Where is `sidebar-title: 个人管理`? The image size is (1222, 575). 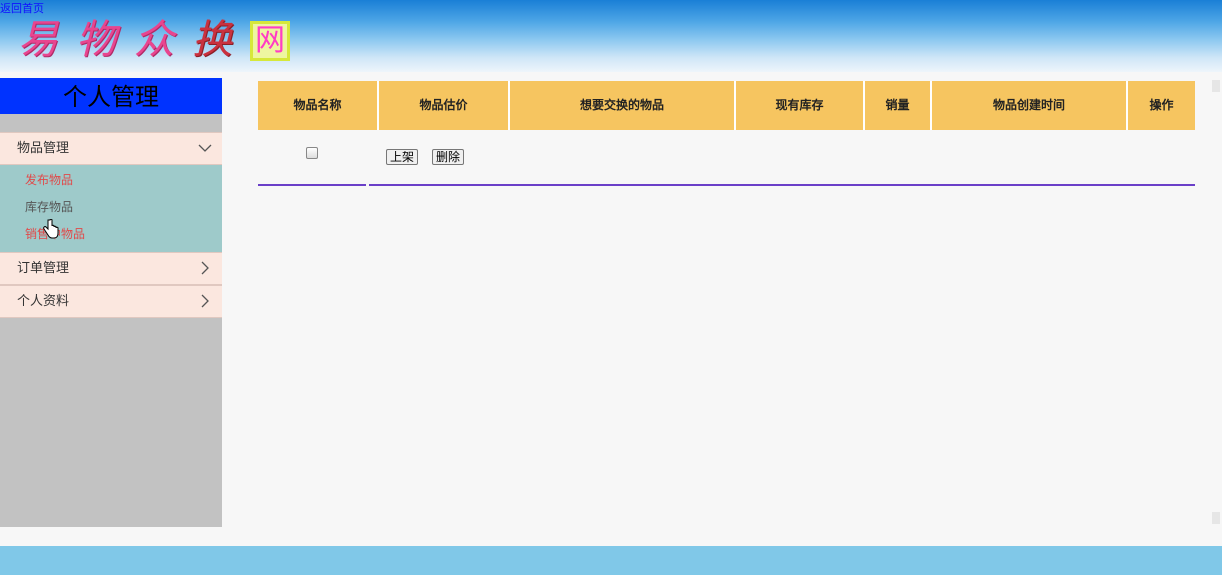
sidebar-title: 个人管理 is located at coordinates (111, 96).